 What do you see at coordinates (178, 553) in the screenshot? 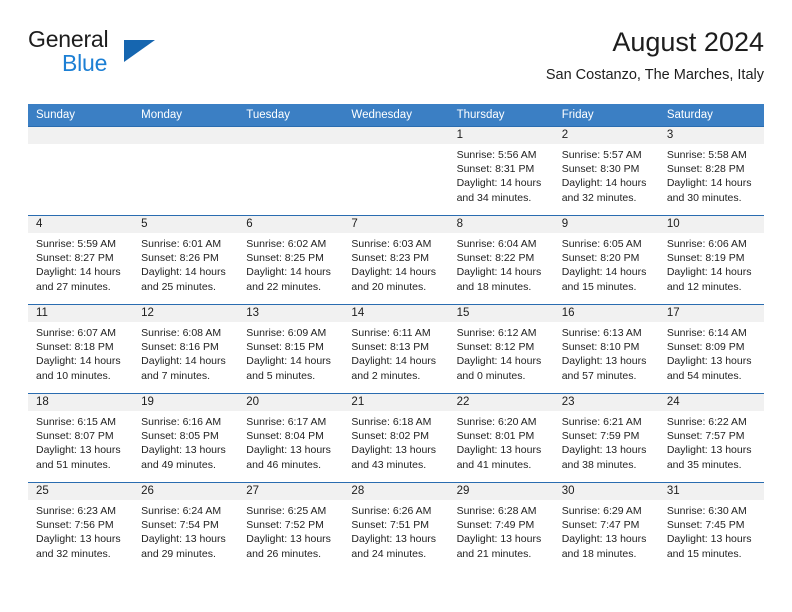
I see `daylight-text-line2: and 29 minutes.` at bounding box center [178, 553].